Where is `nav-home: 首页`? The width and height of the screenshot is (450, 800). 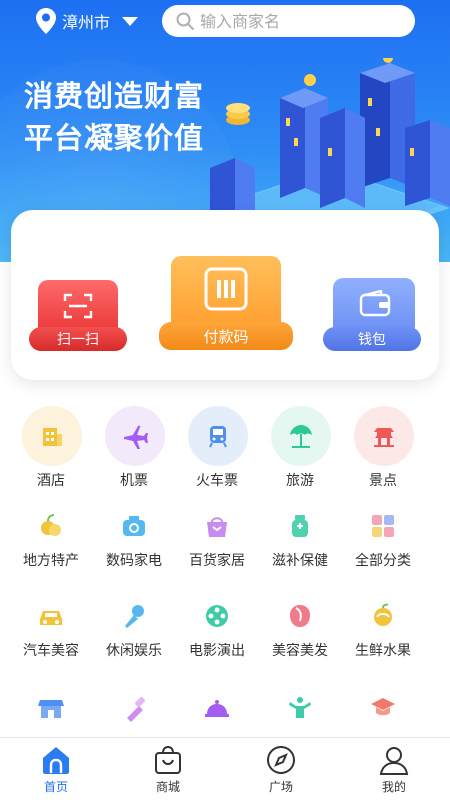
nav-home: 首页 is located at coordinates (56, 769).